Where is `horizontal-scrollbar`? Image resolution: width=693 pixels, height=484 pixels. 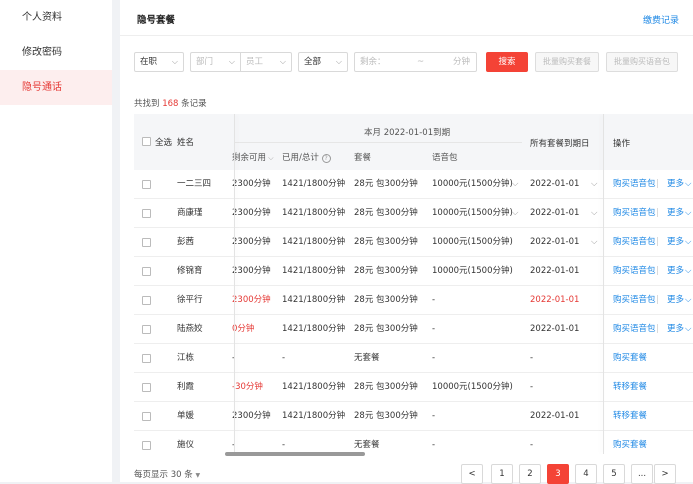 horizontal-scrollbar is located at coordinates (295, 454).